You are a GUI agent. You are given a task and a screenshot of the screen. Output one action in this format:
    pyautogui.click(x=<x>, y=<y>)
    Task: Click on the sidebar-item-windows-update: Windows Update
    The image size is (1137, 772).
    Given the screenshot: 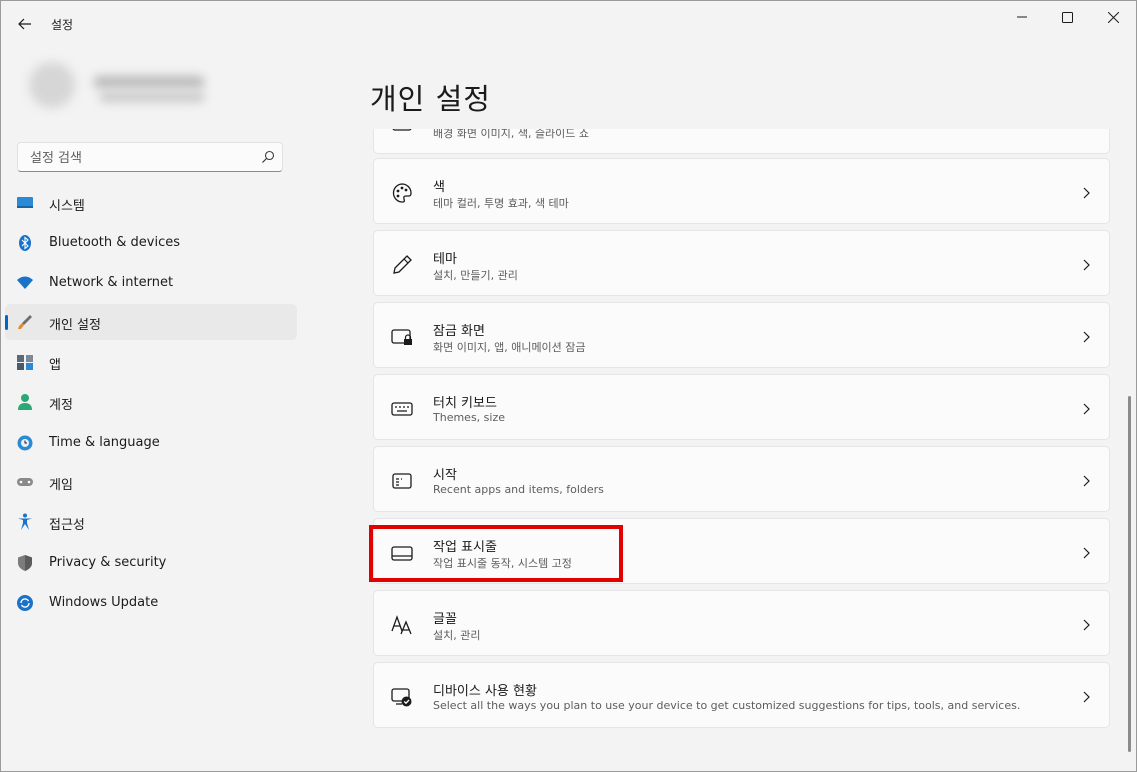 What is the action you would take?
    pyautogui.click(x=151, y=603)
    